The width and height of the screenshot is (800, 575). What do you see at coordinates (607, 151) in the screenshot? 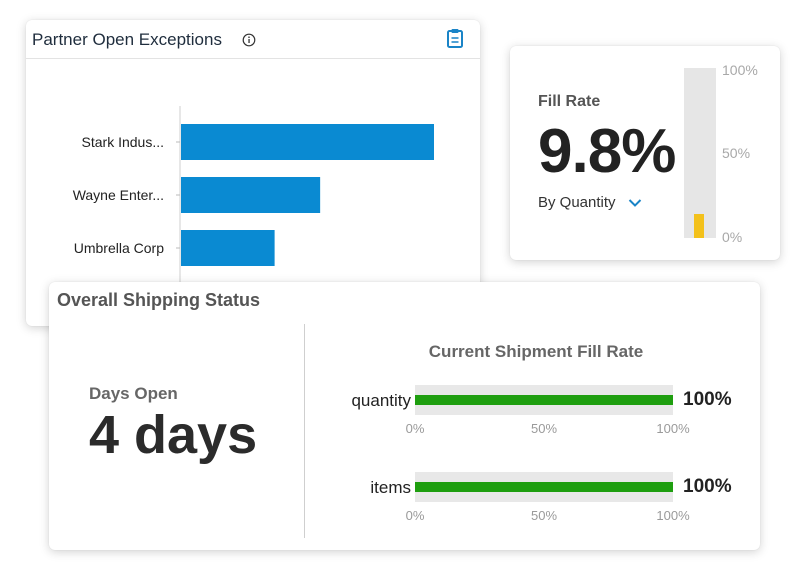
I see `fill-rate-value: 9.8%` at bounding box center [607, 151].